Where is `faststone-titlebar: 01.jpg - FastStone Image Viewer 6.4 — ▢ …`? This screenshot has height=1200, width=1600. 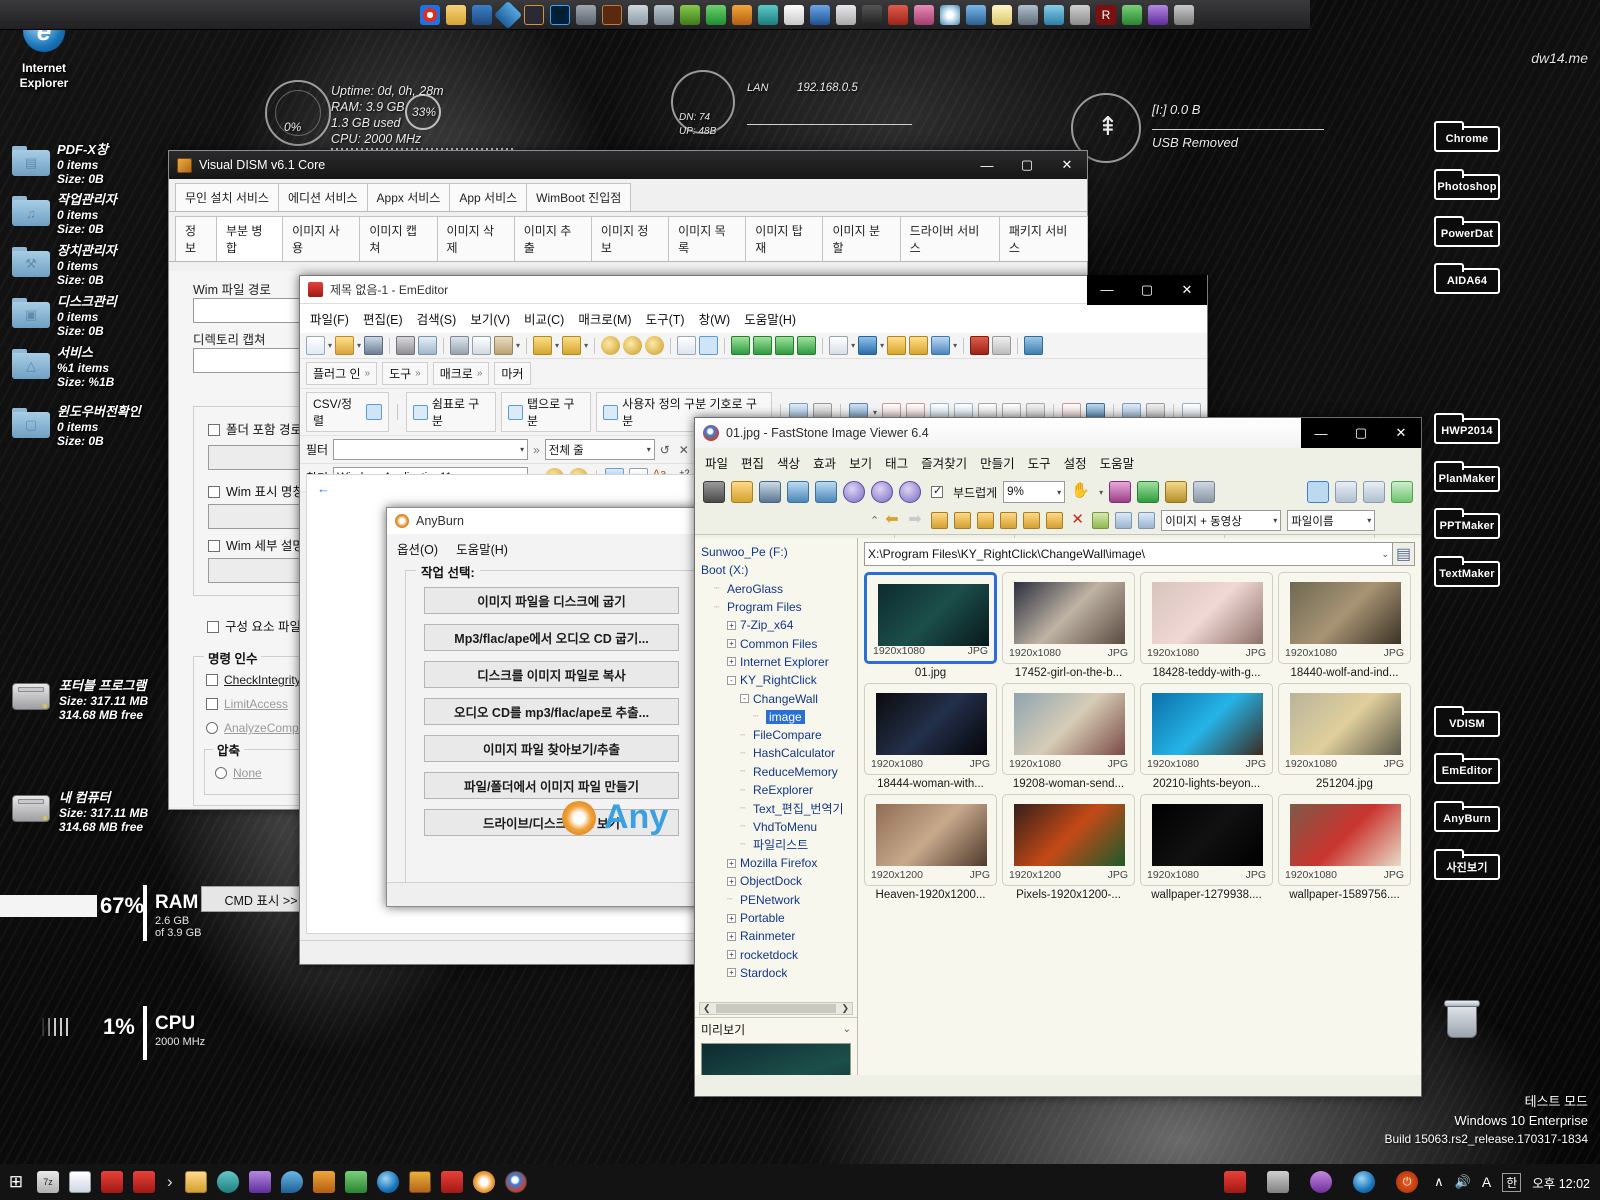 faststone-titlebar: 01.jpg - FastStone Image Viewer 6.4 — ▢ … is located at coordinates (1058, 433).